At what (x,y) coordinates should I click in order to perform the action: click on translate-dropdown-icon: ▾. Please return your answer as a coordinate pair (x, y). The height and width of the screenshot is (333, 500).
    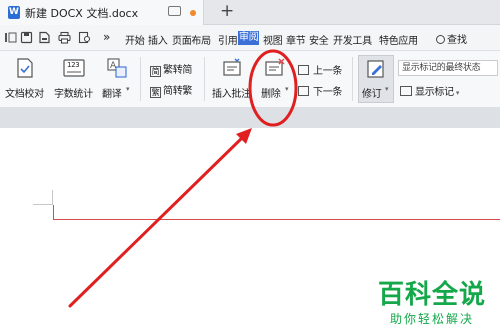
    Looking at the image, I should click on (128, 89).